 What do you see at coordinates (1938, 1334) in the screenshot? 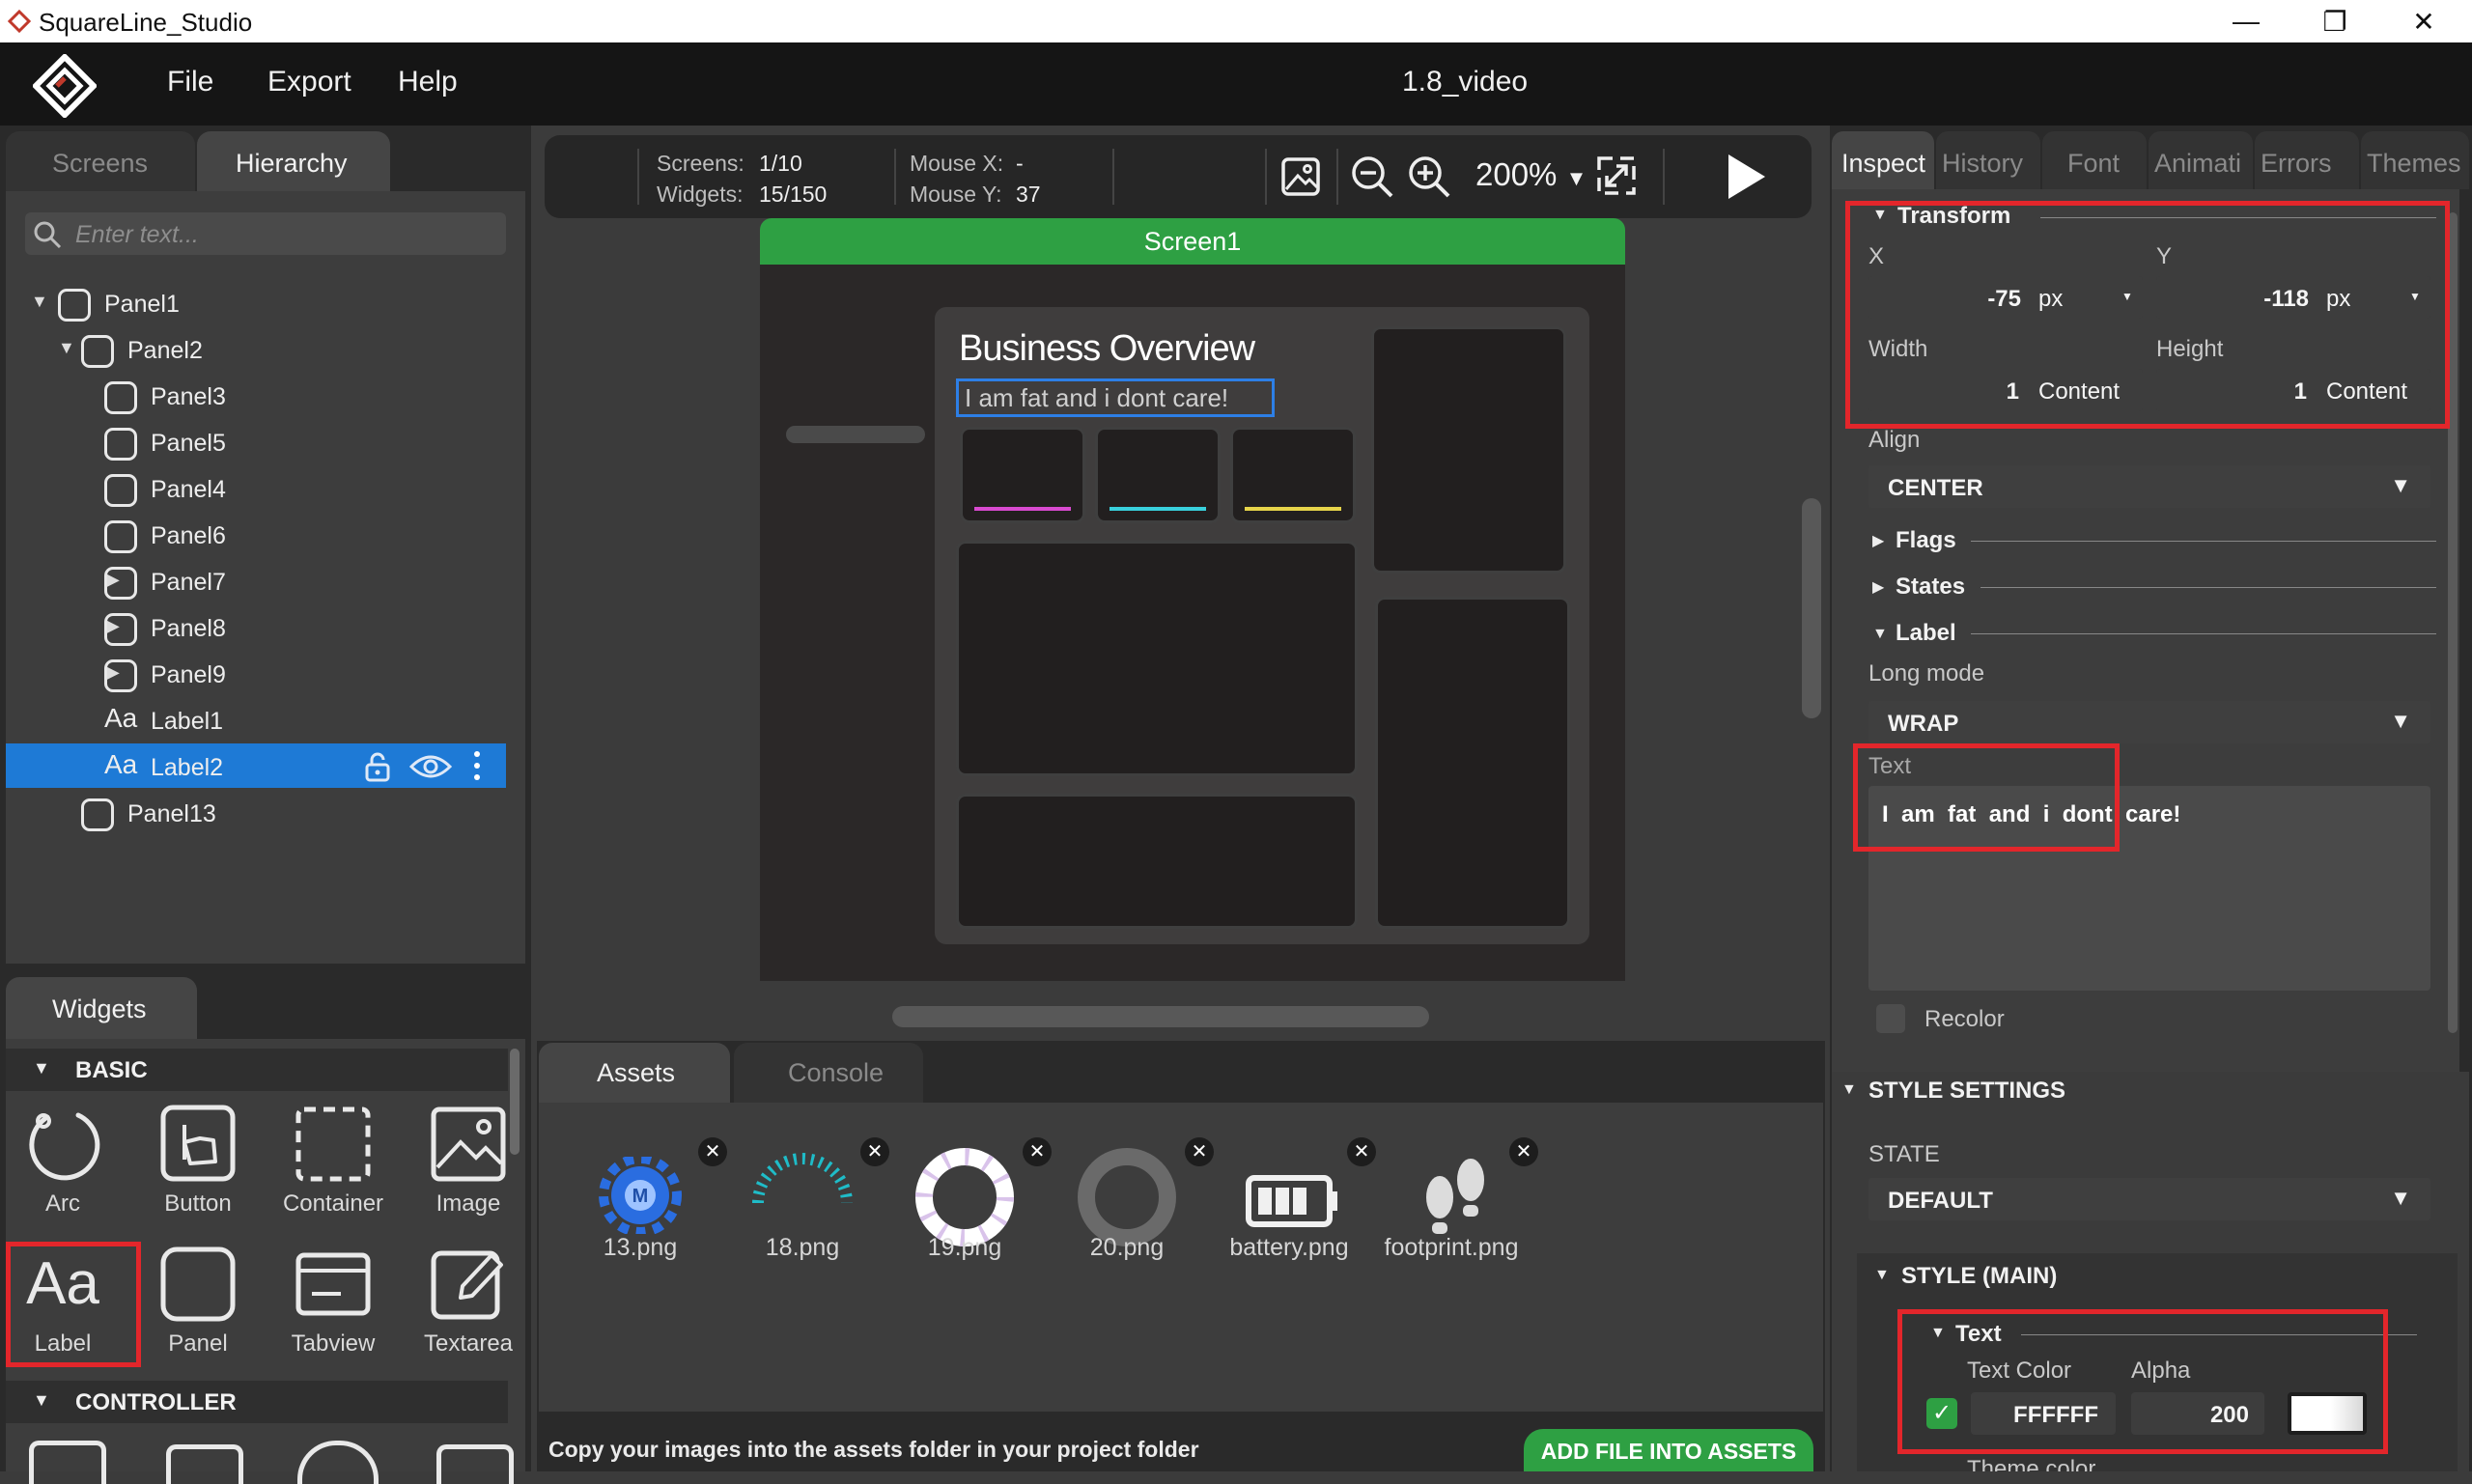
I see `text-style-collapse-icon: ▼` at bounding box center [1938, 1334].